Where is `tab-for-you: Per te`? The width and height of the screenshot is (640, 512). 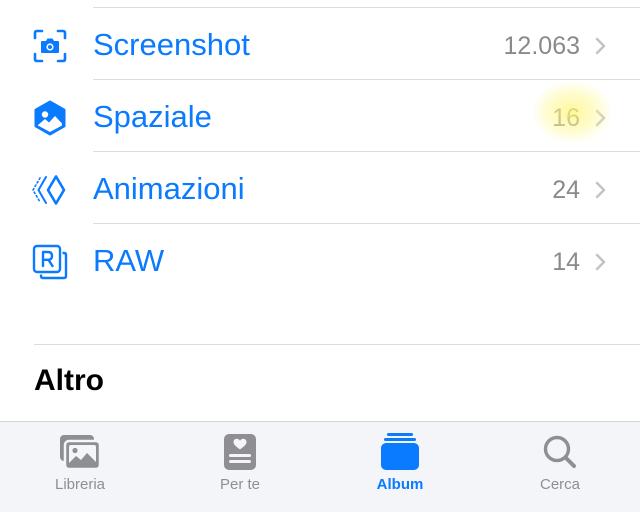 tab-for-you: Per te is located at coordinates (240, 467).